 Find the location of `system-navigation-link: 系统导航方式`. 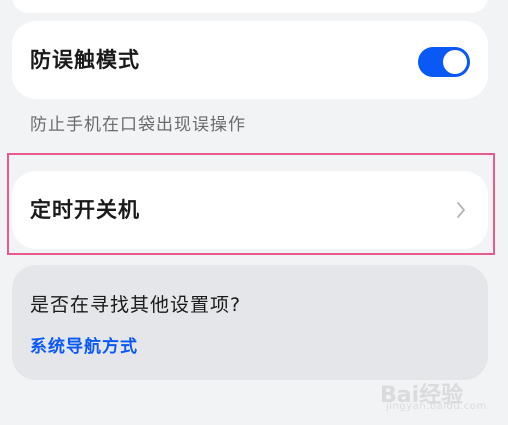

system-navigation-link: 系统导航方式 is located at coordinates (84, 347).